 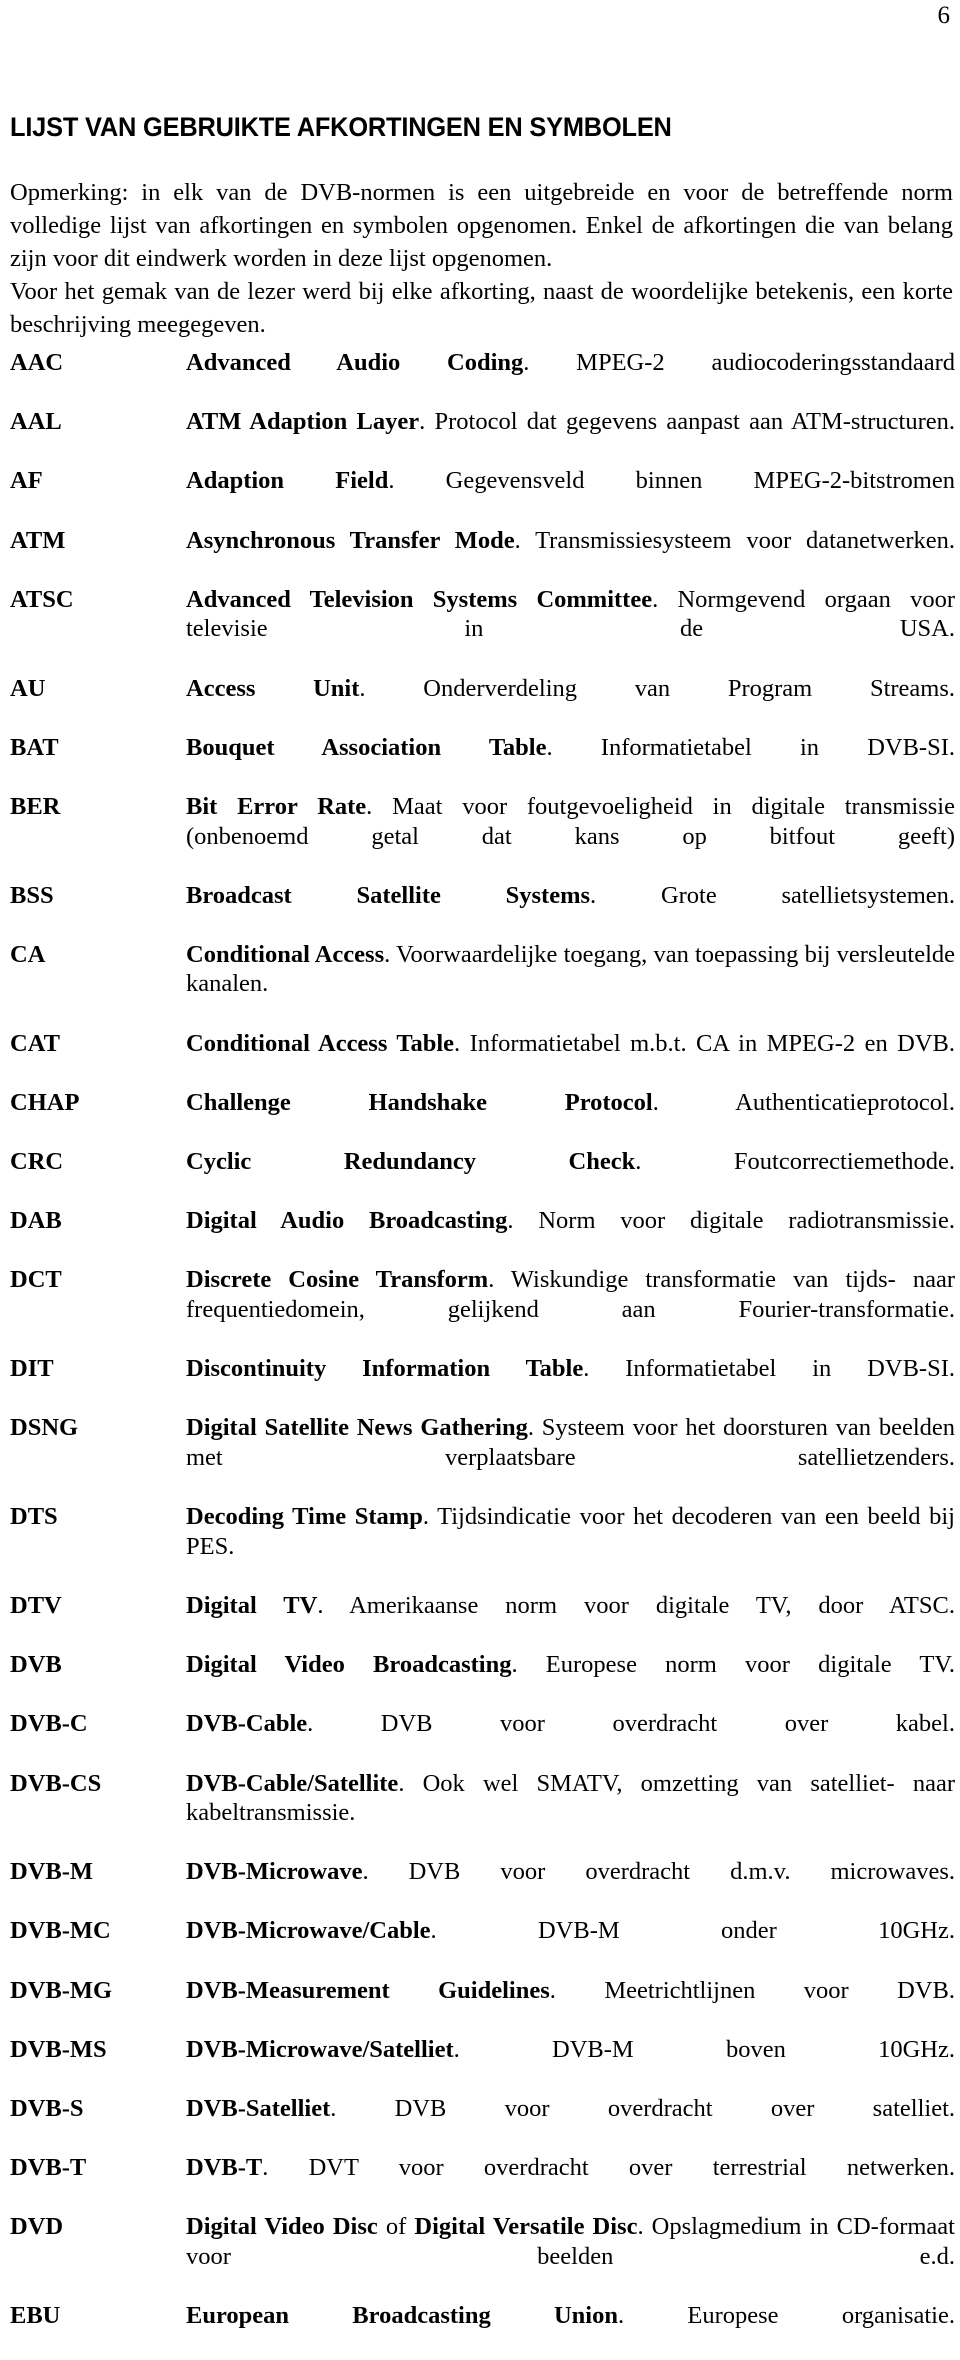 What do you see at coordinates (366, 747) in the screenshot?
I see `abbreviation-expansion: Bouquet Association Table` at bounding box center [366, 747].